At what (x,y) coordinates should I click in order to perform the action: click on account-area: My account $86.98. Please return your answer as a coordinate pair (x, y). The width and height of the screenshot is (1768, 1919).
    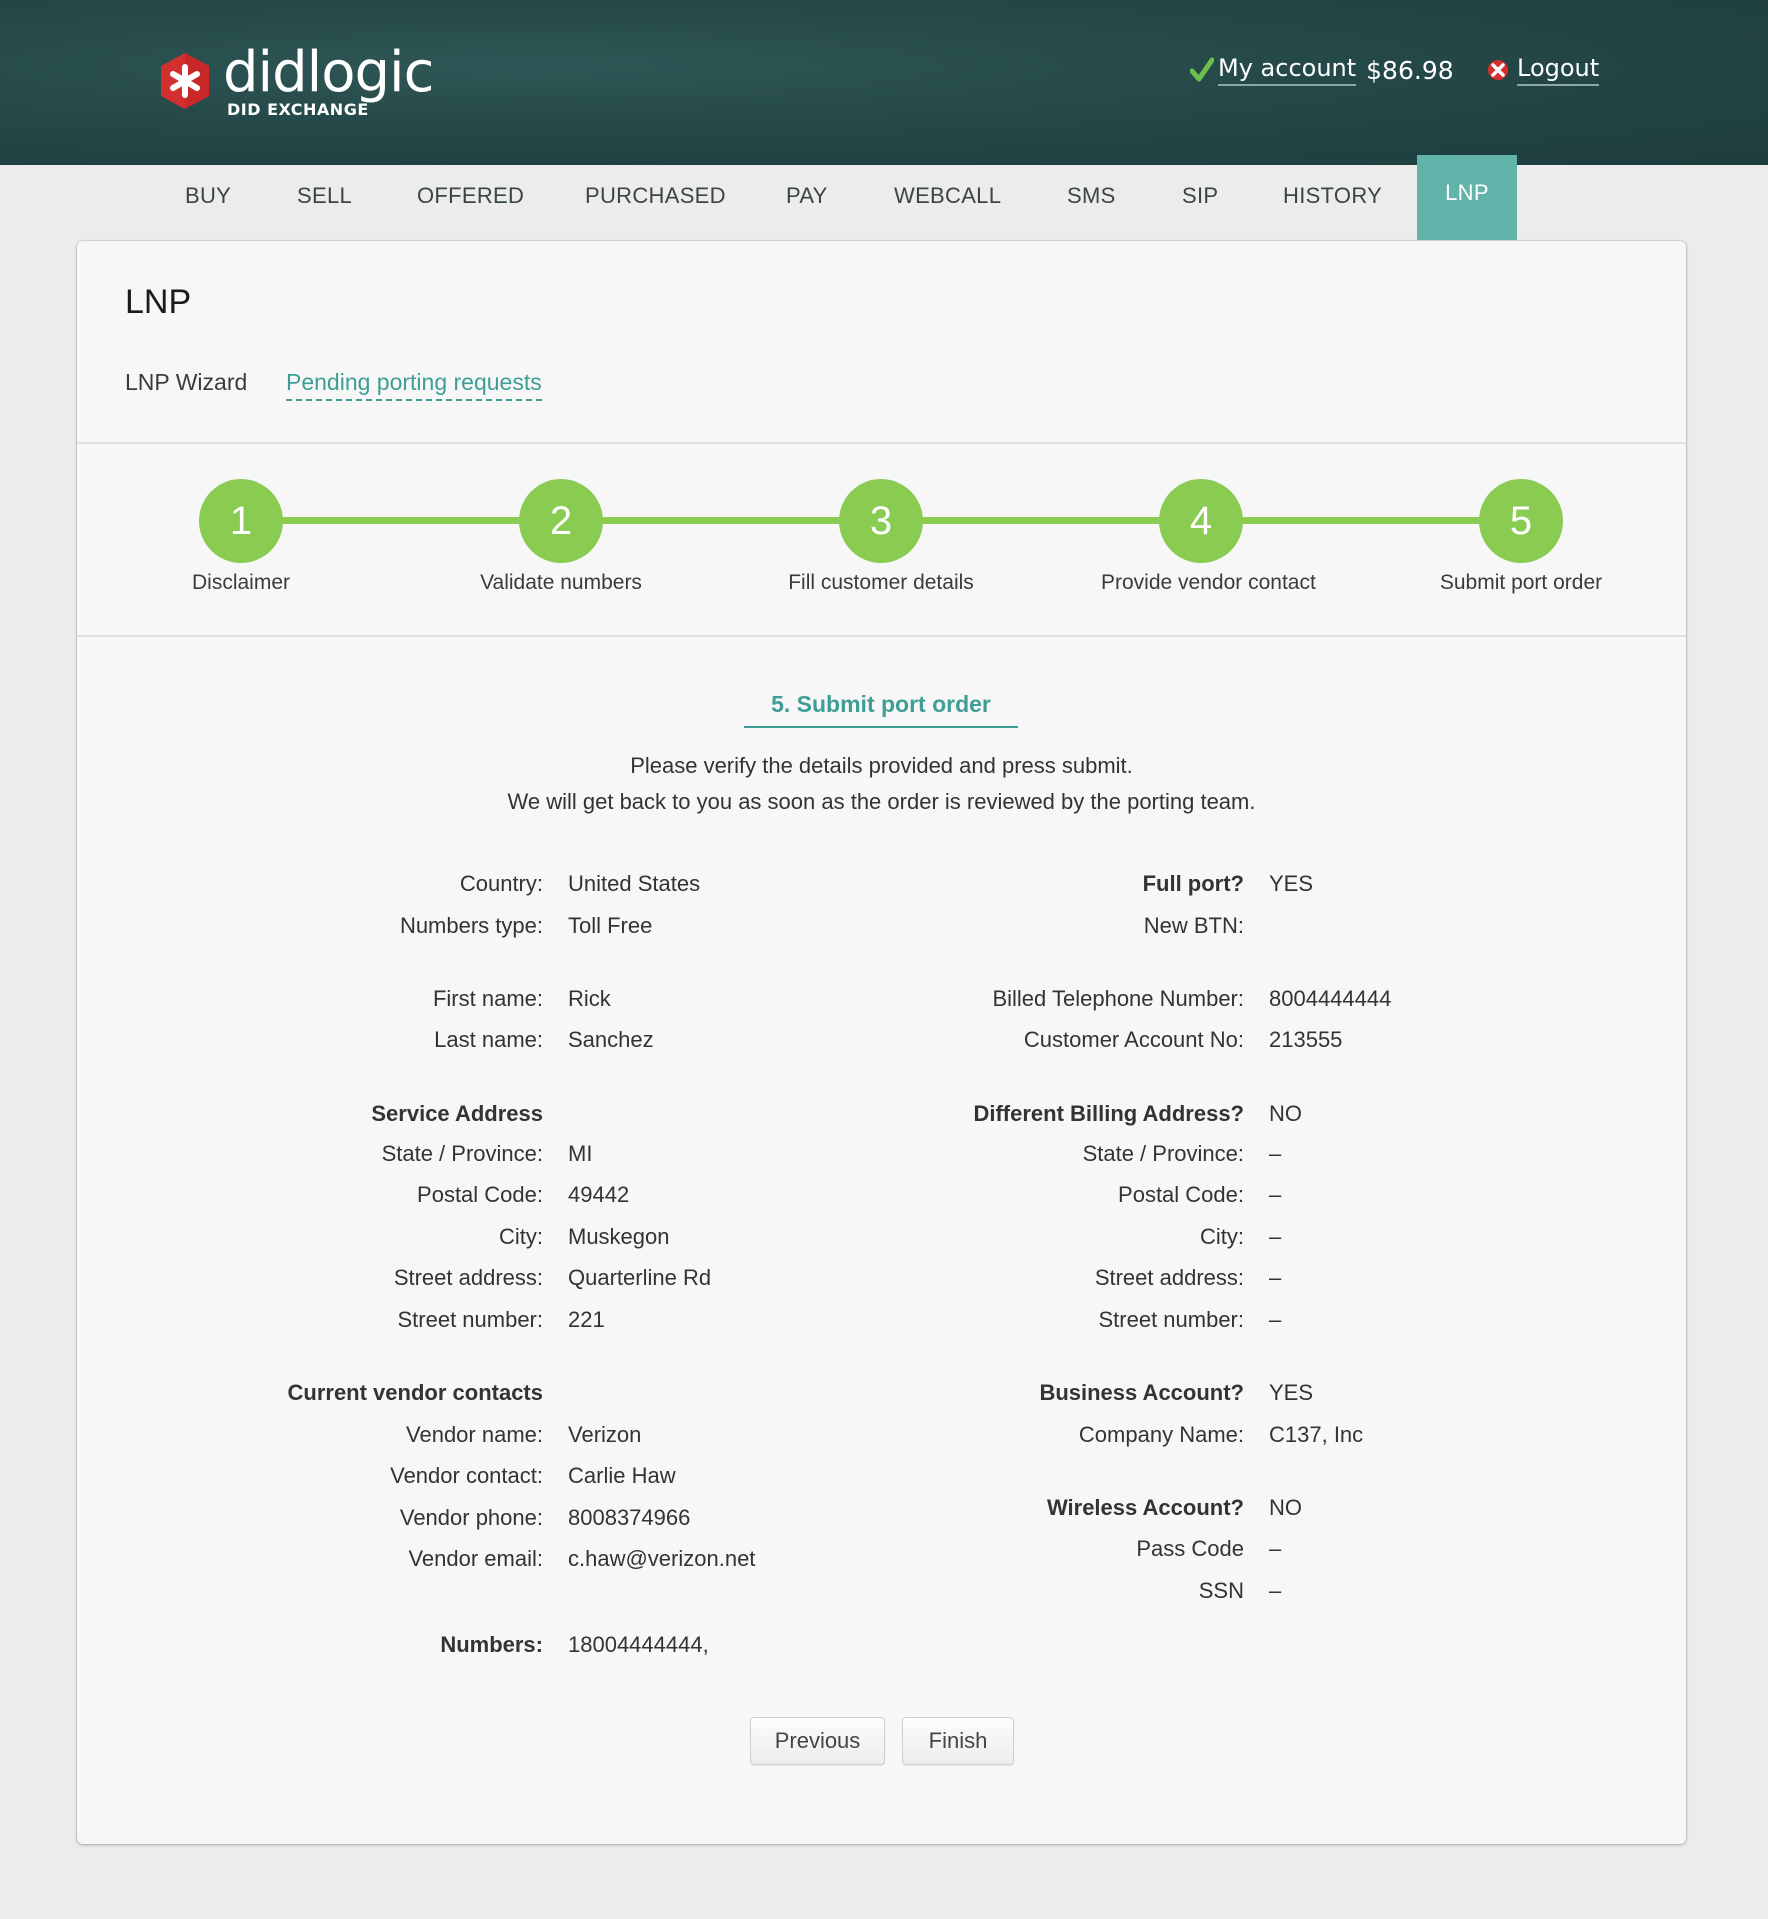
    Looking at the image, I should click on (1322, 70).